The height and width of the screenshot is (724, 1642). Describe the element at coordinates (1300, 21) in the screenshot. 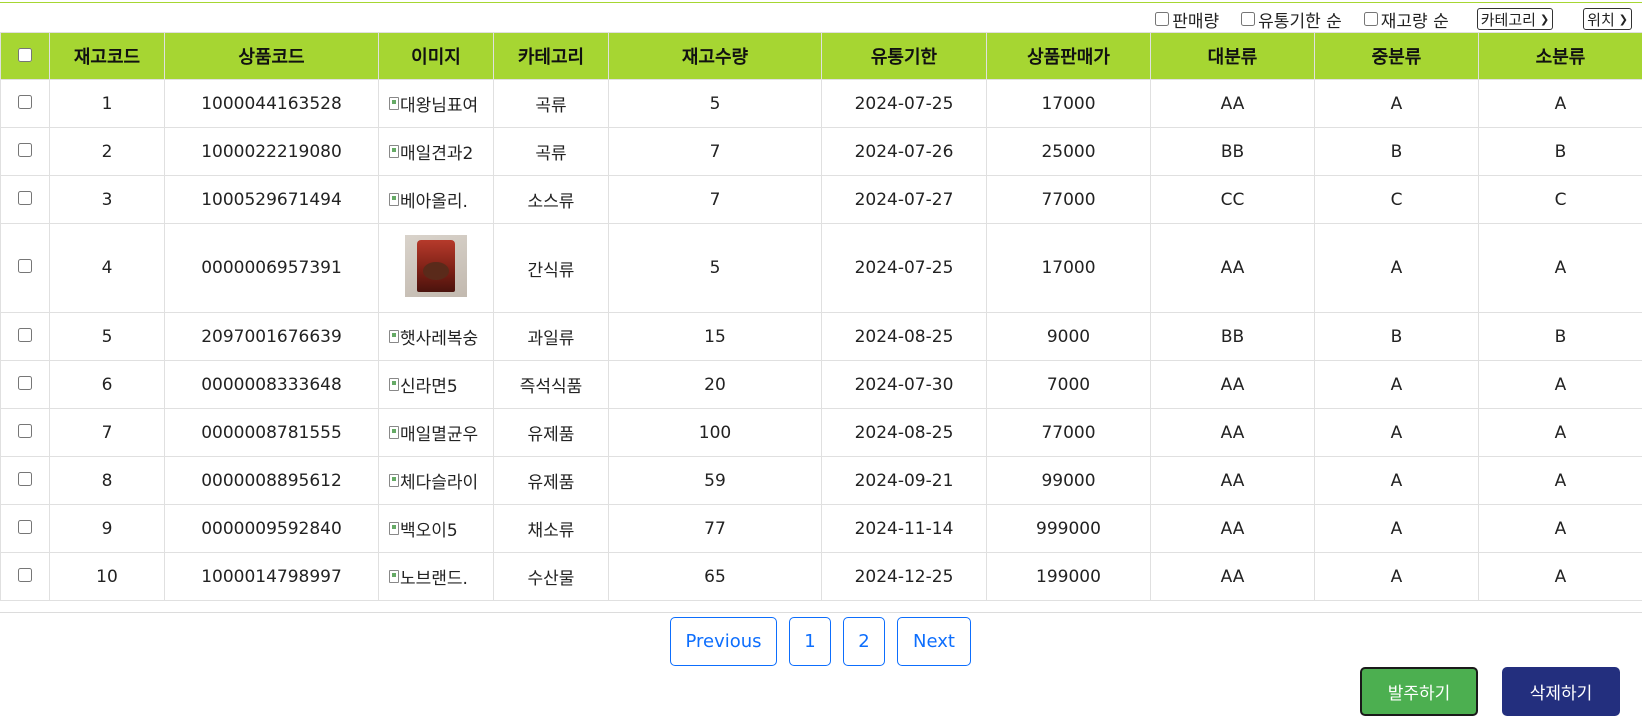

I see `expiry-filter-label: 유통기한 순` at that location.